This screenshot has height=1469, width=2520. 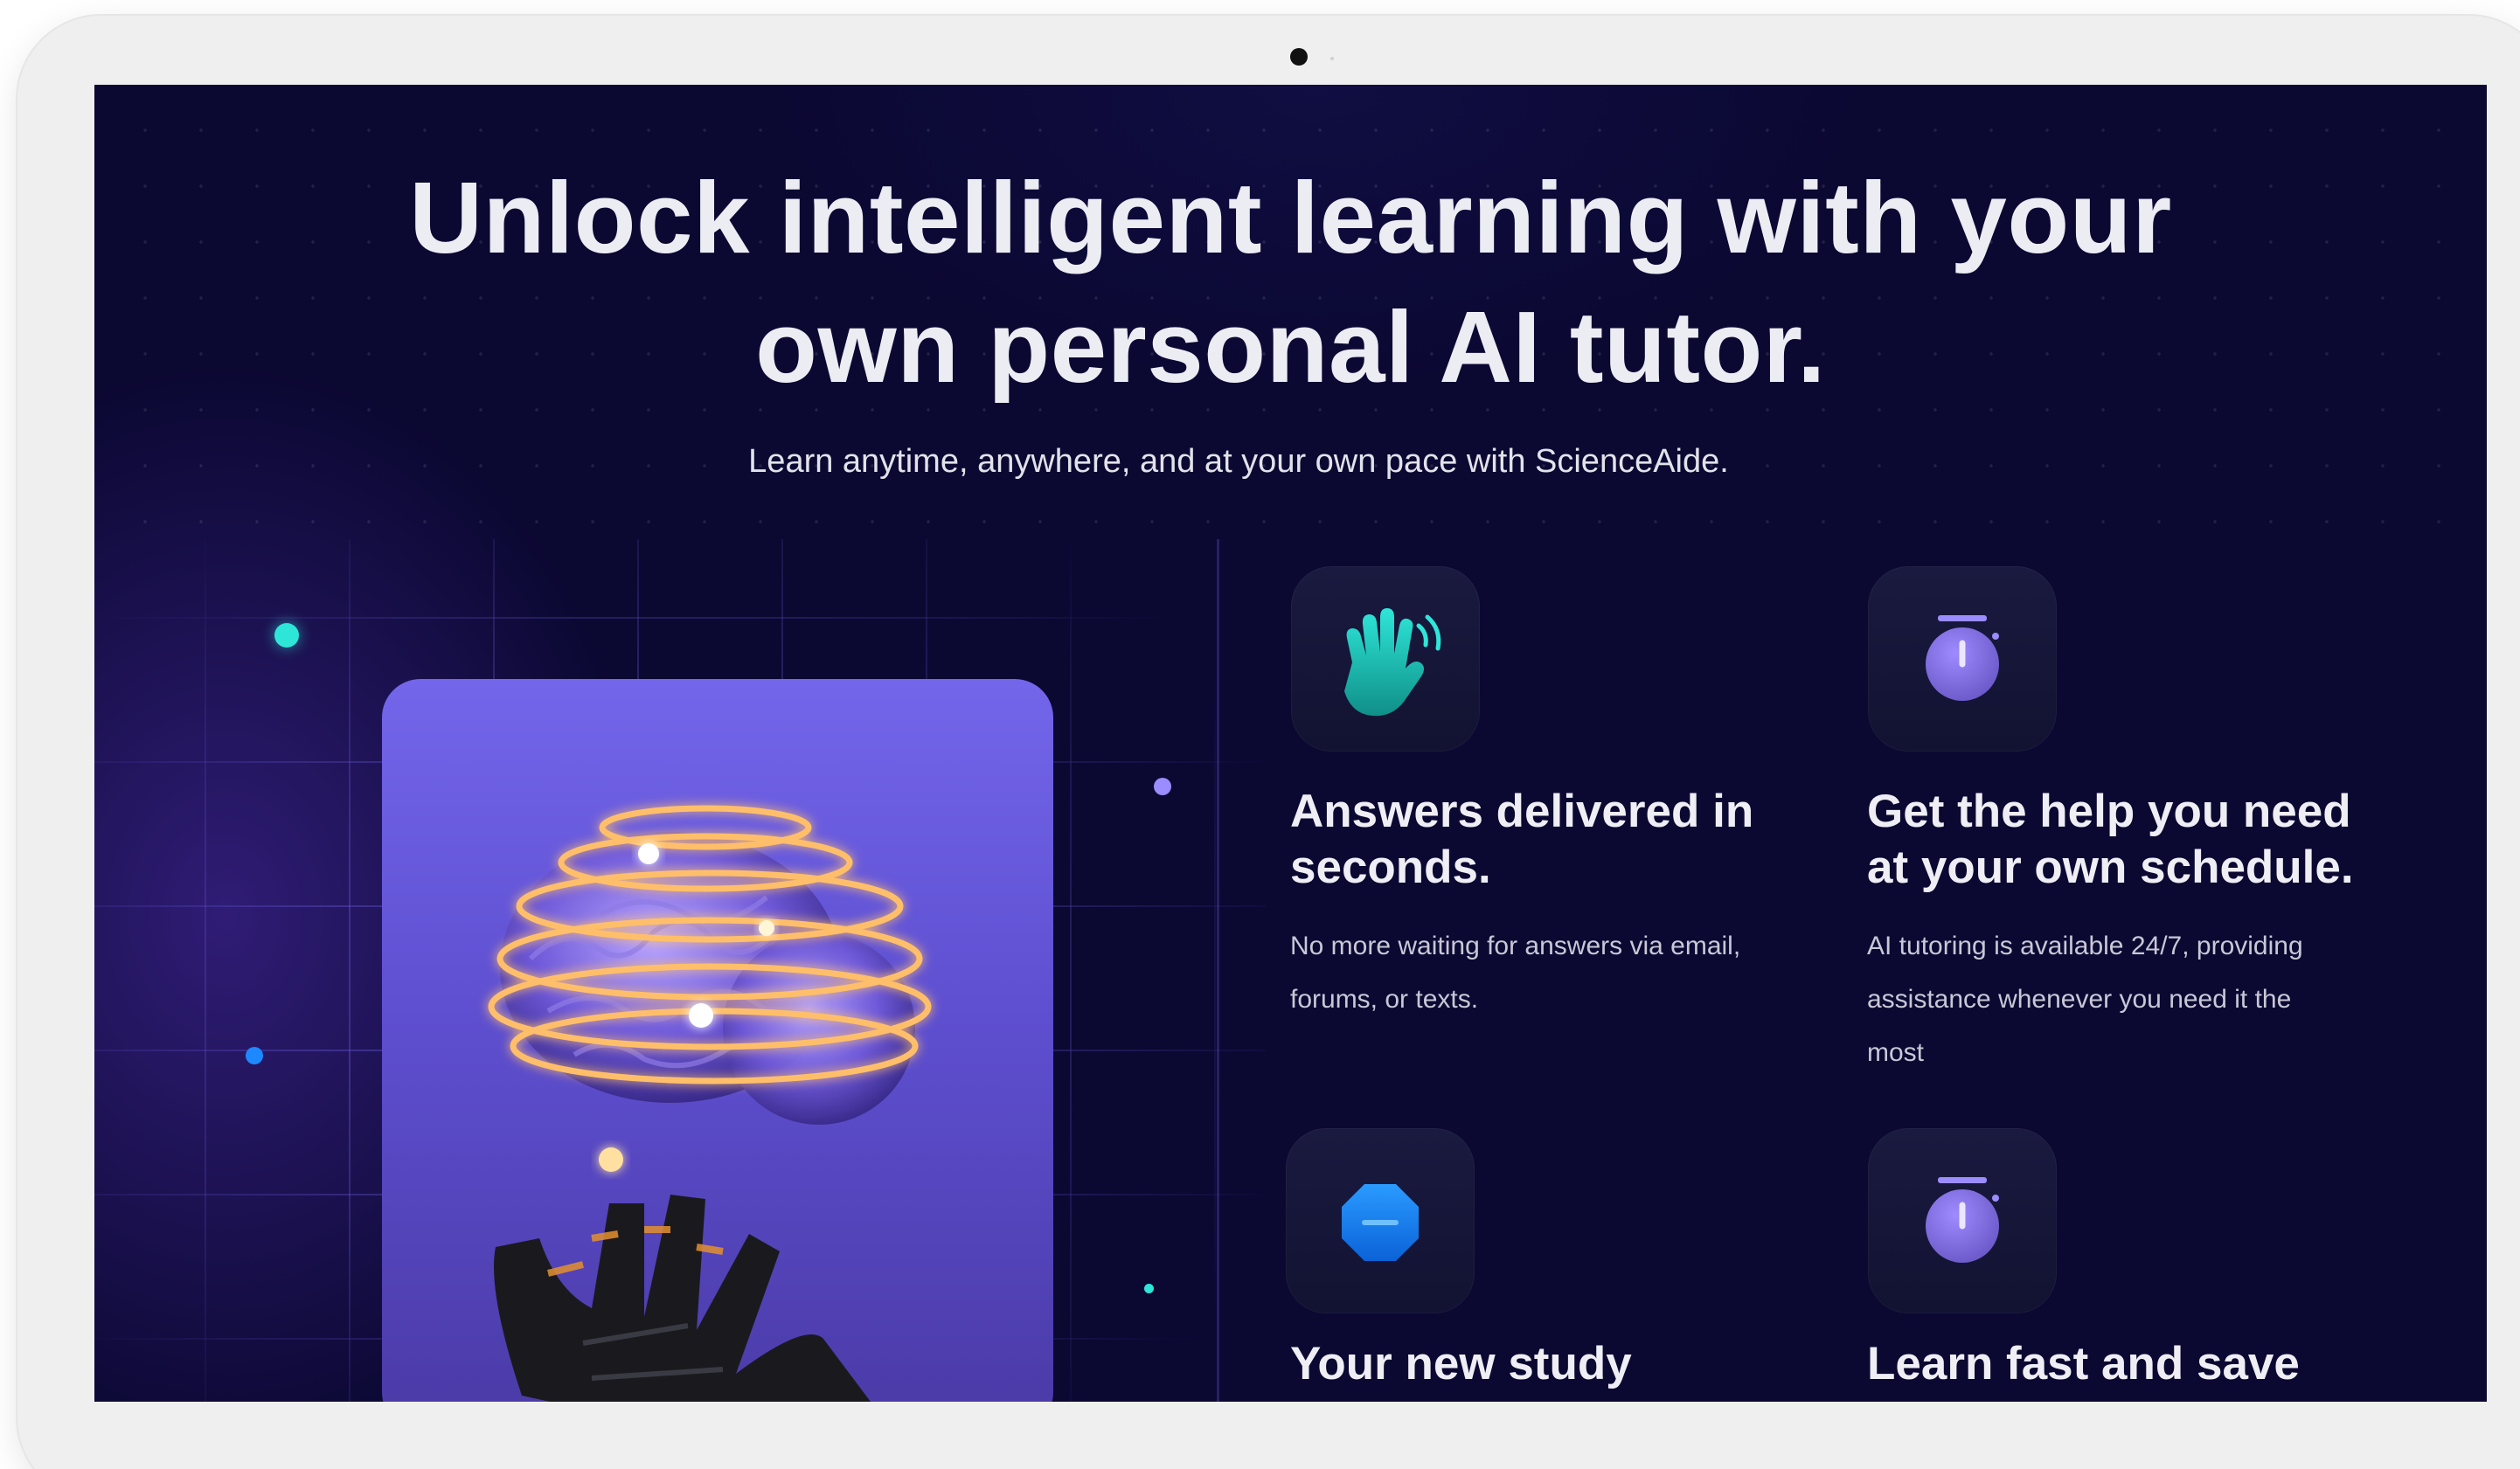 I want to click on purple-dot, so click(x=1162, y=786).